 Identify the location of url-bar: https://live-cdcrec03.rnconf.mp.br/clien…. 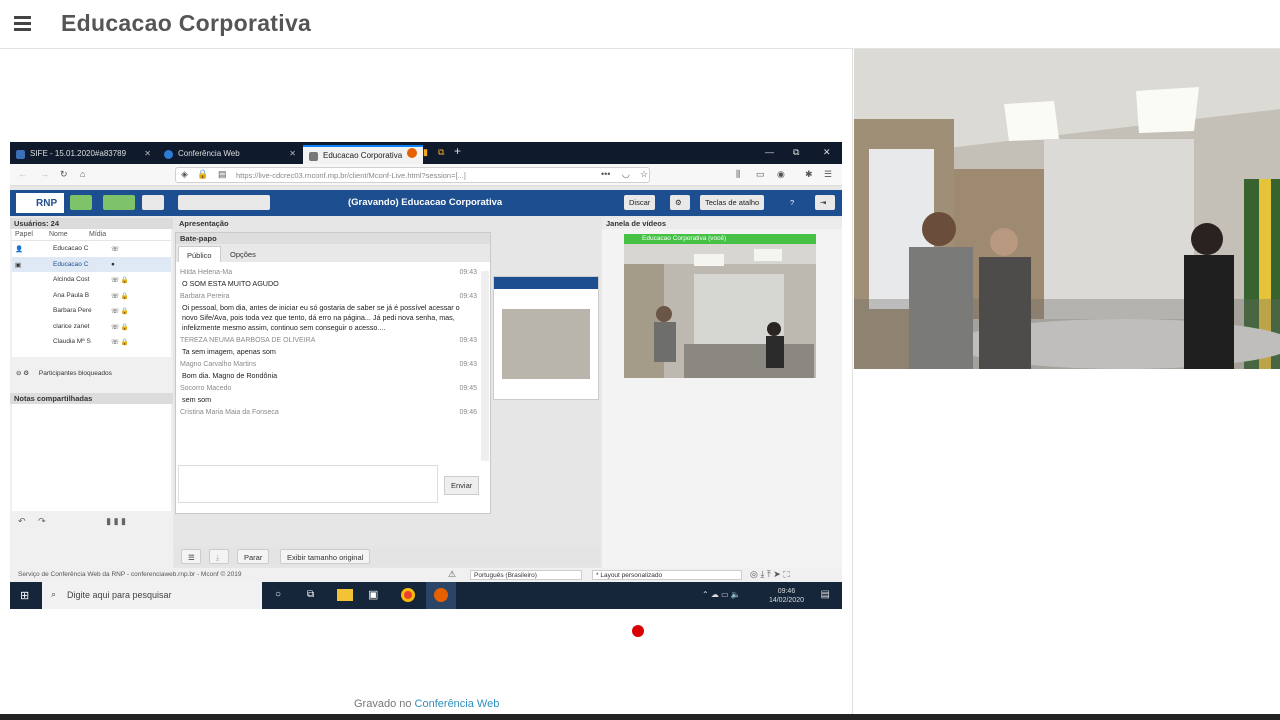
(412, 175).